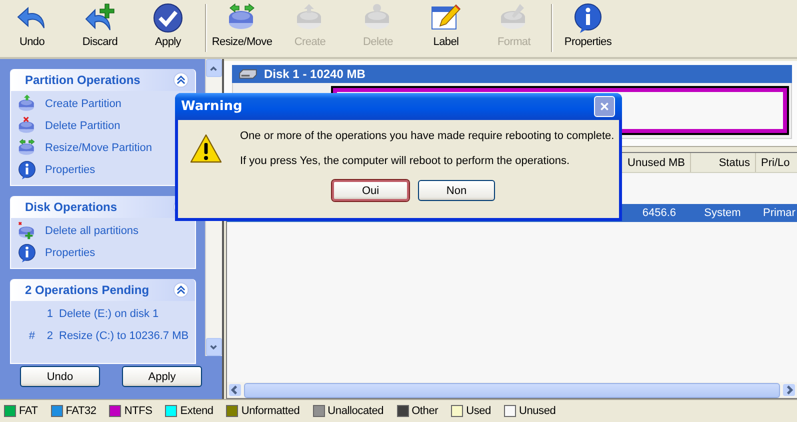 This screenshot has height=422, width=797. Describe the element at coordinates (82, 80) in the screenshot. I see `section-title: Partition Operations` at that location.